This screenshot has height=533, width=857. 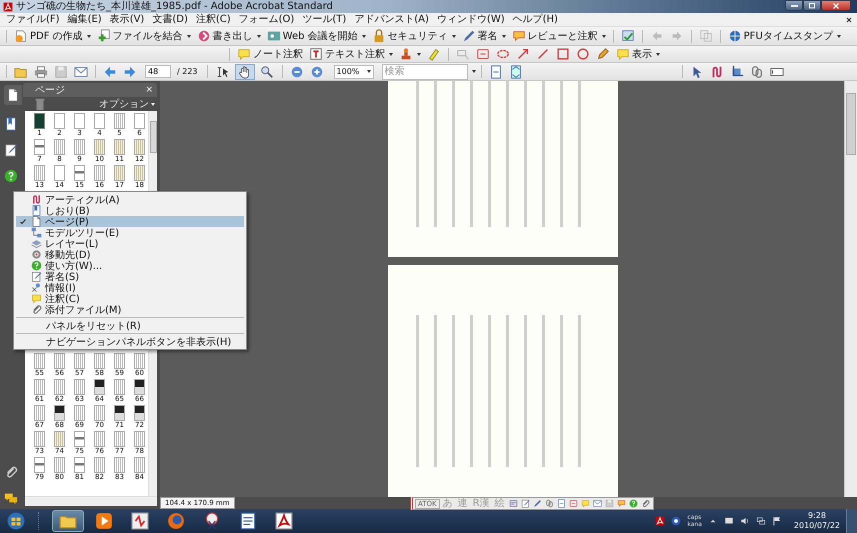 I want to click on window-title: サンゴ礁の生物たち_本川達雄_1985.pdf - Adobe Acrobat Standard, so click(x=174, y=6).